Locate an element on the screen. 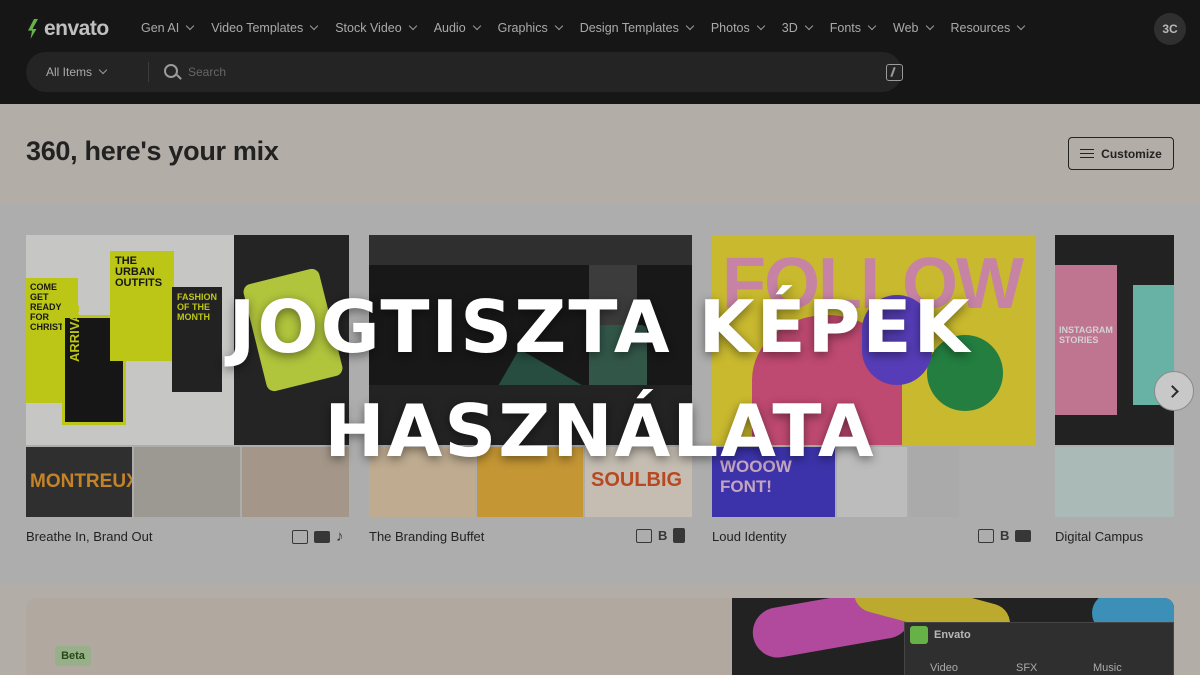 This screenshot has width=1200, height=675. headline-line-1: JOGTISZTA KÉPEK is located at coordinates (600, 327).